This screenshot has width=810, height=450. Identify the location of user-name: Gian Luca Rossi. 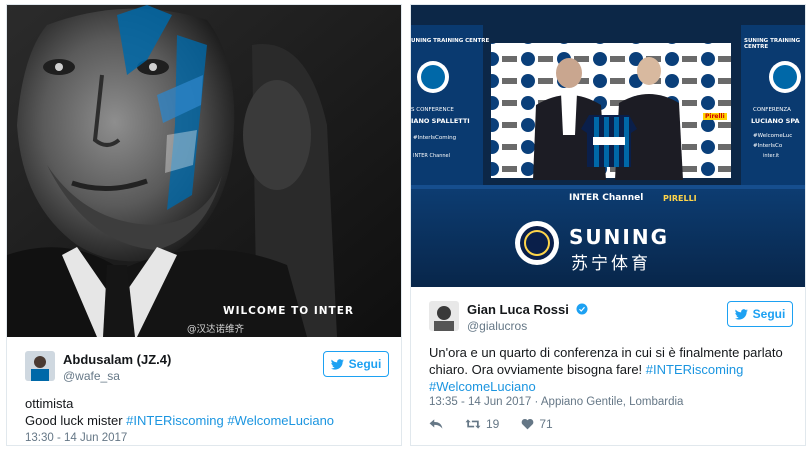
(527, 309).